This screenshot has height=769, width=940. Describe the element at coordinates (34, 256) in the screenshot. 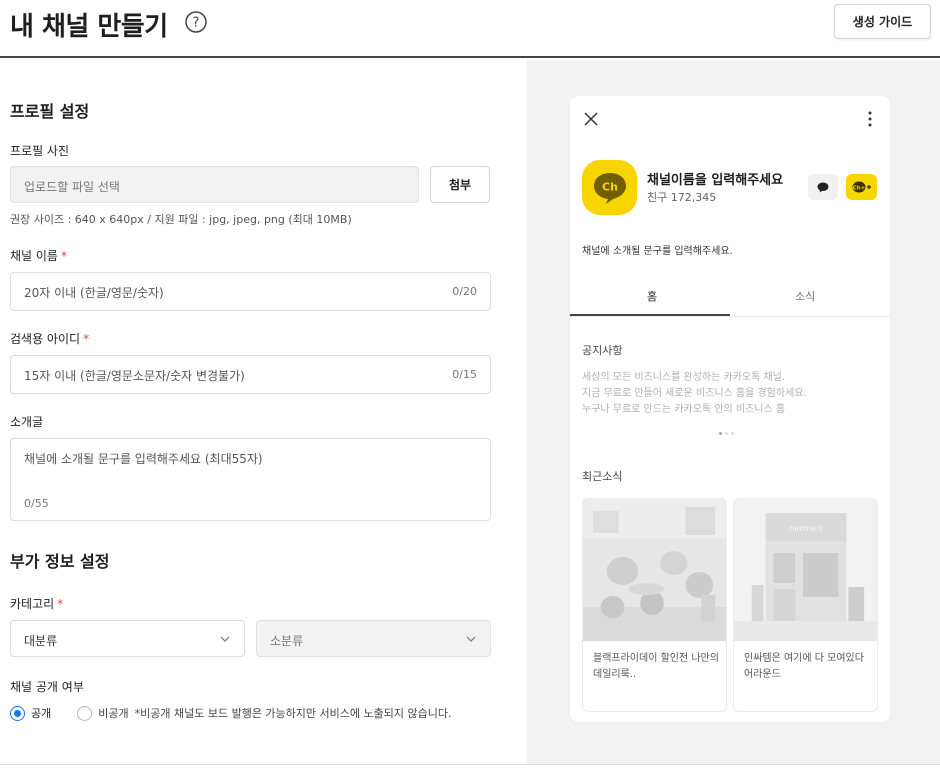

I see `name-label-text: 채널 이름` at that location.